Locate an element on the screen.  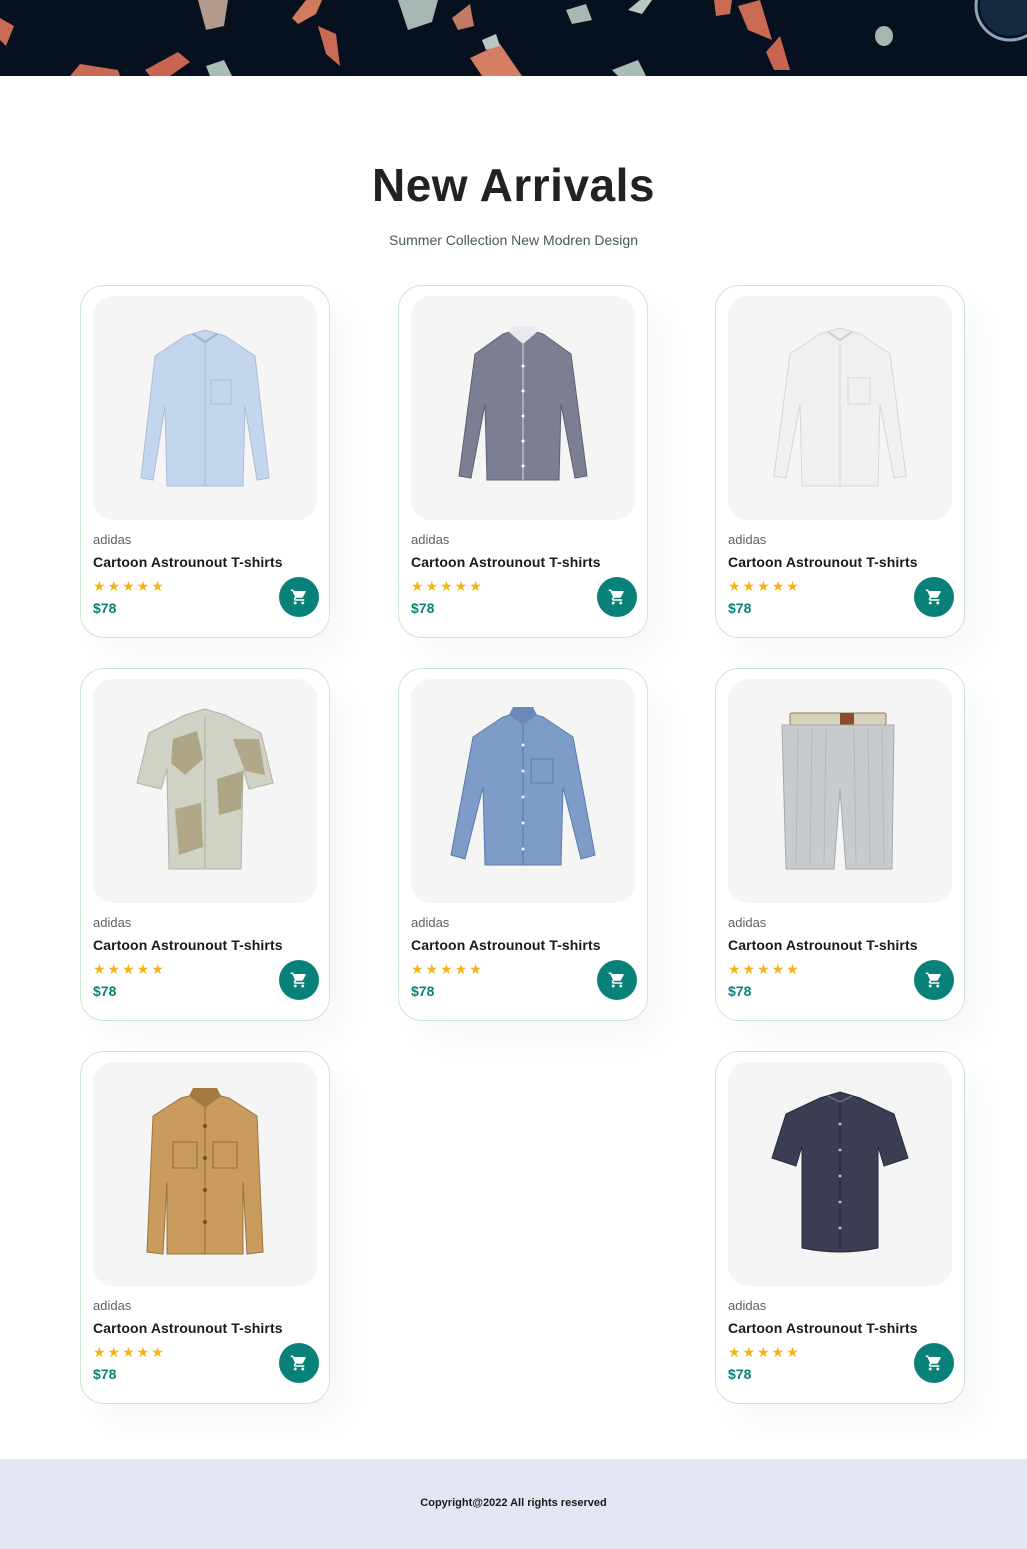
light-blue-shirt-image is located at coordinates (205, 408).